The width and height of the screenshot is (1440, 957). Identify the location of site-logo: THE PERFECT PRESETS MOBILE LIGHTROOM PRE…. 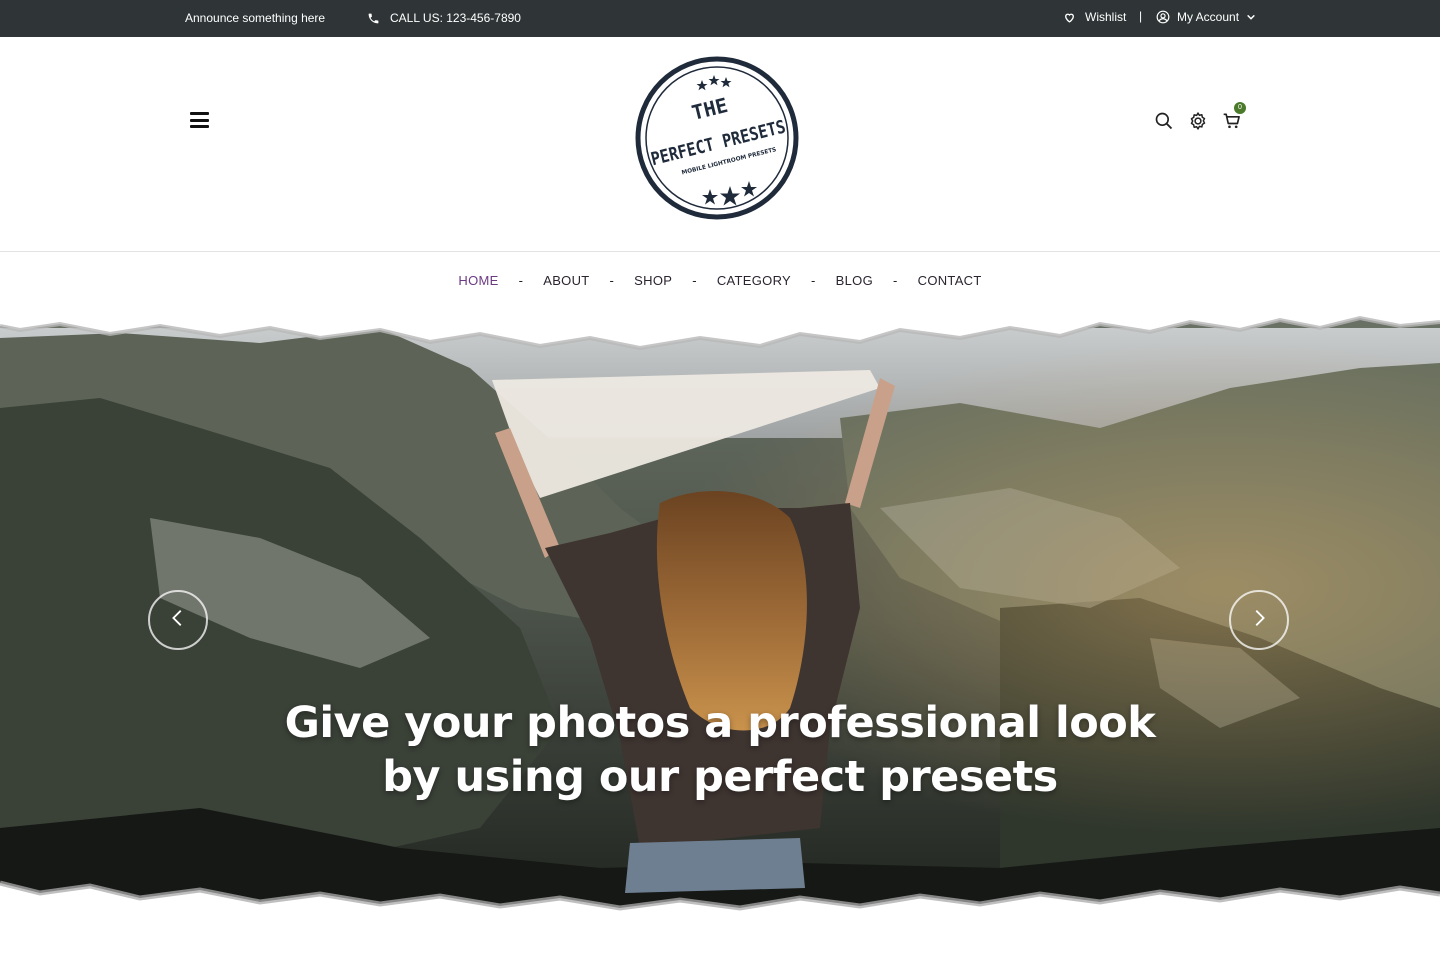
(717, 138).